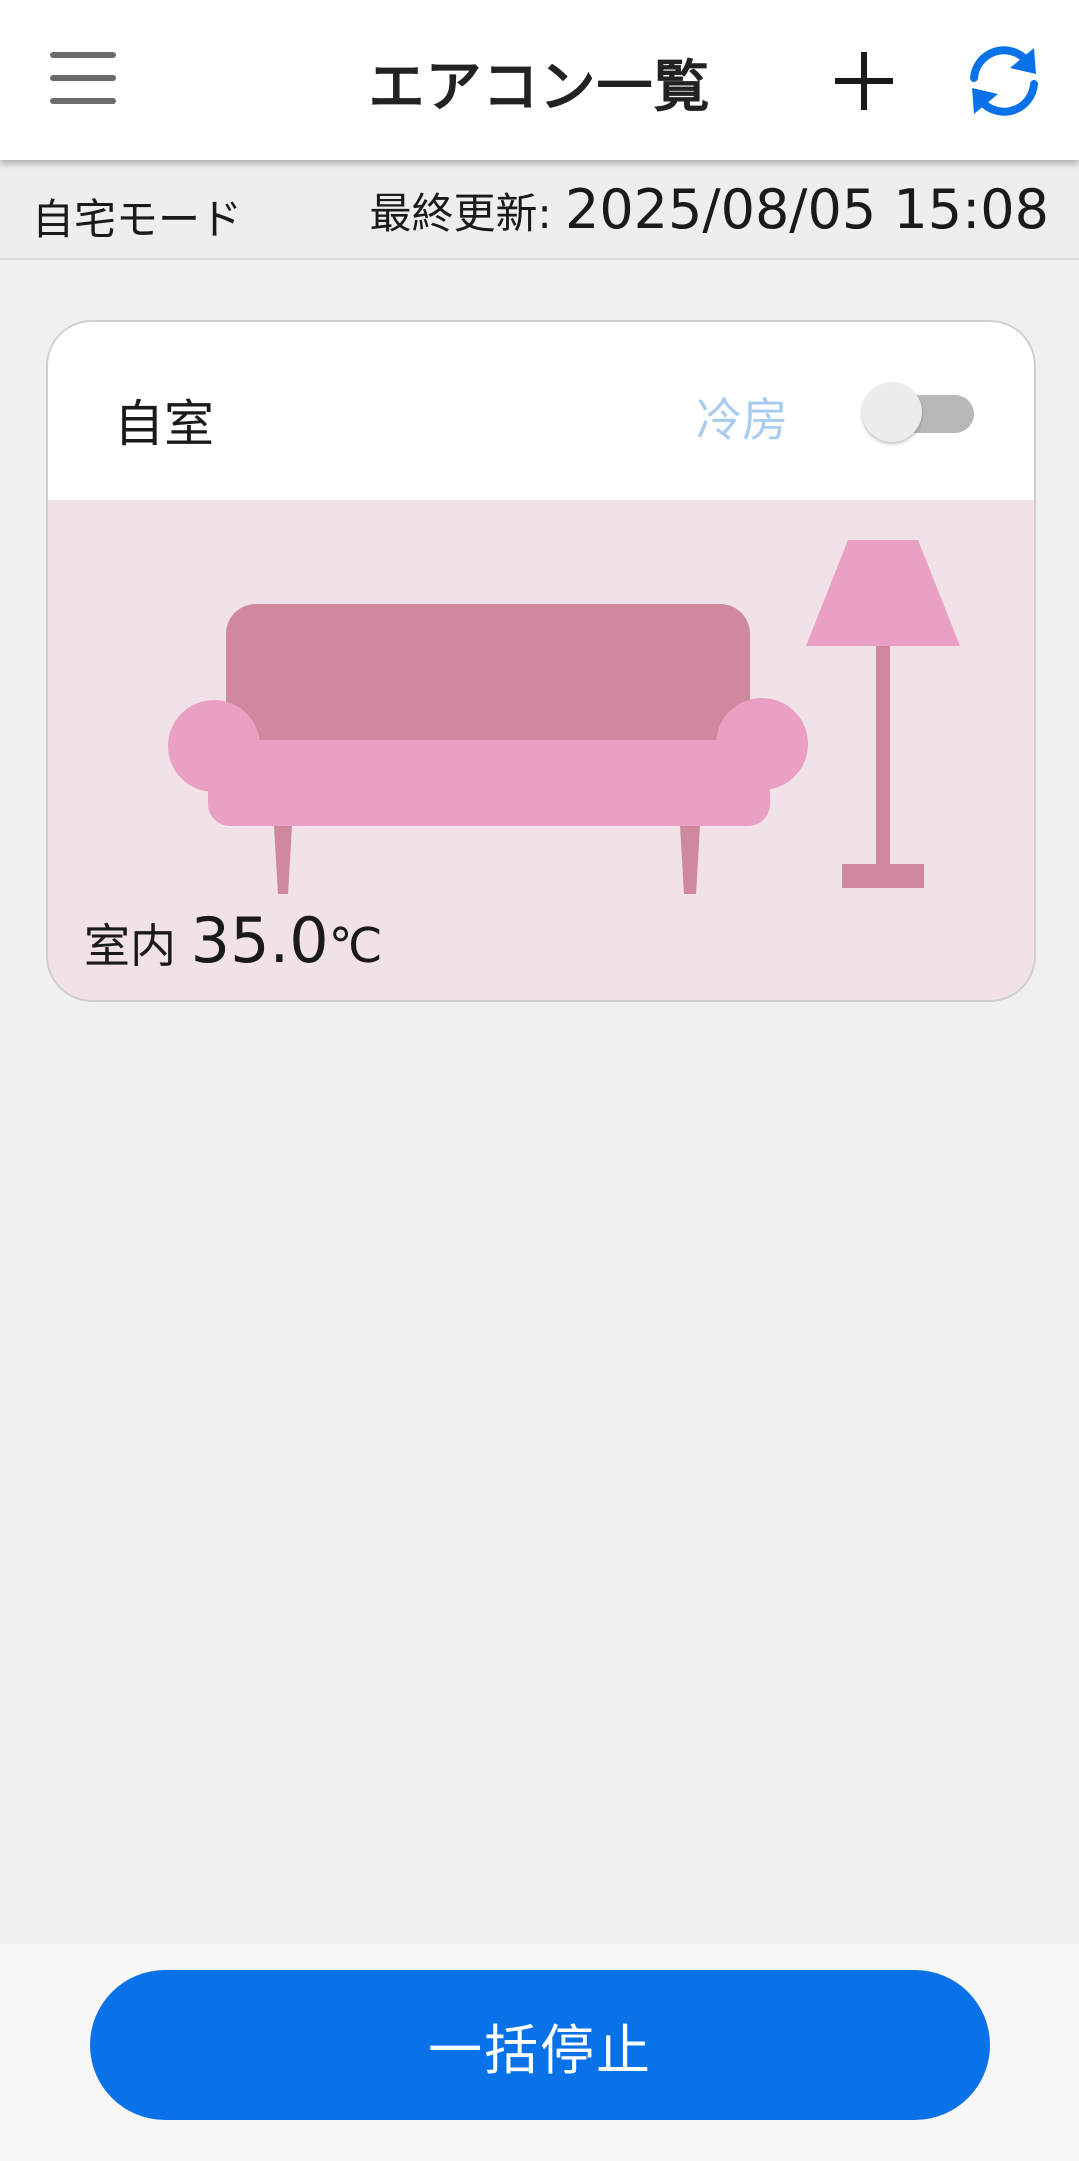 Image resolution: width=1079 pixels, height=2161 pixels. What do you see at coordinates (892, 412) in the screenshot?
I see `toggle-knob` at bounding box center [892, 412].